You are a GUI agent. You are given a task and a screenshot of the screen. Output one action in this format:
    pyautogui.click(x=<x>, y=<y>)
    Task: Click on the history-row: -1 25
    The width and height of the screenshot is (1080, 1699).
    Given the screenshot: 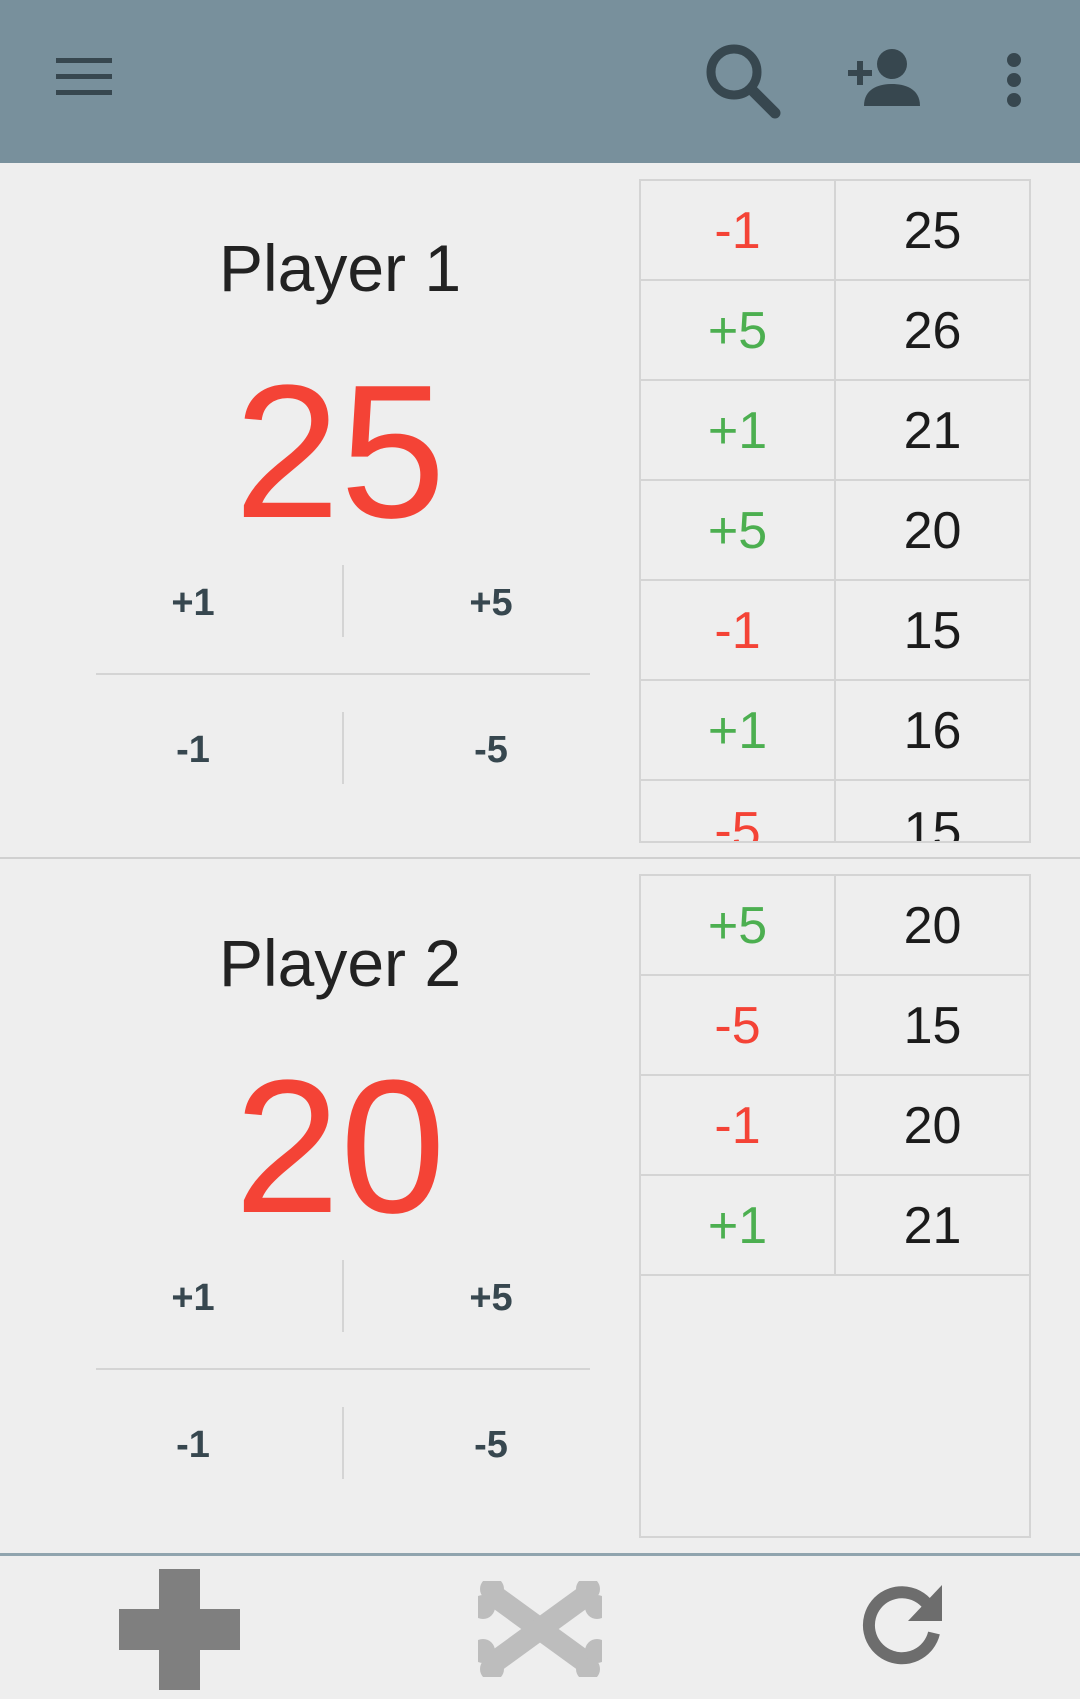 What is the action you would take?
    pyautogui.click(x=835, y=231)
    